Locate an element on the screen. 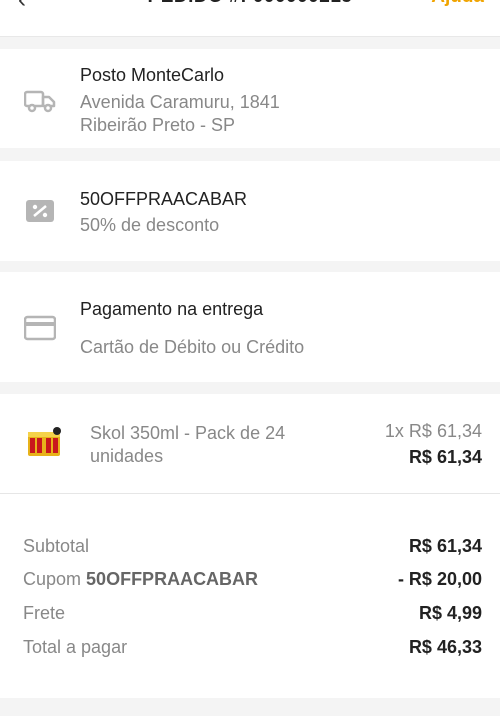  coupon-description: 50% de desconto is located at coordinates (150, 225).